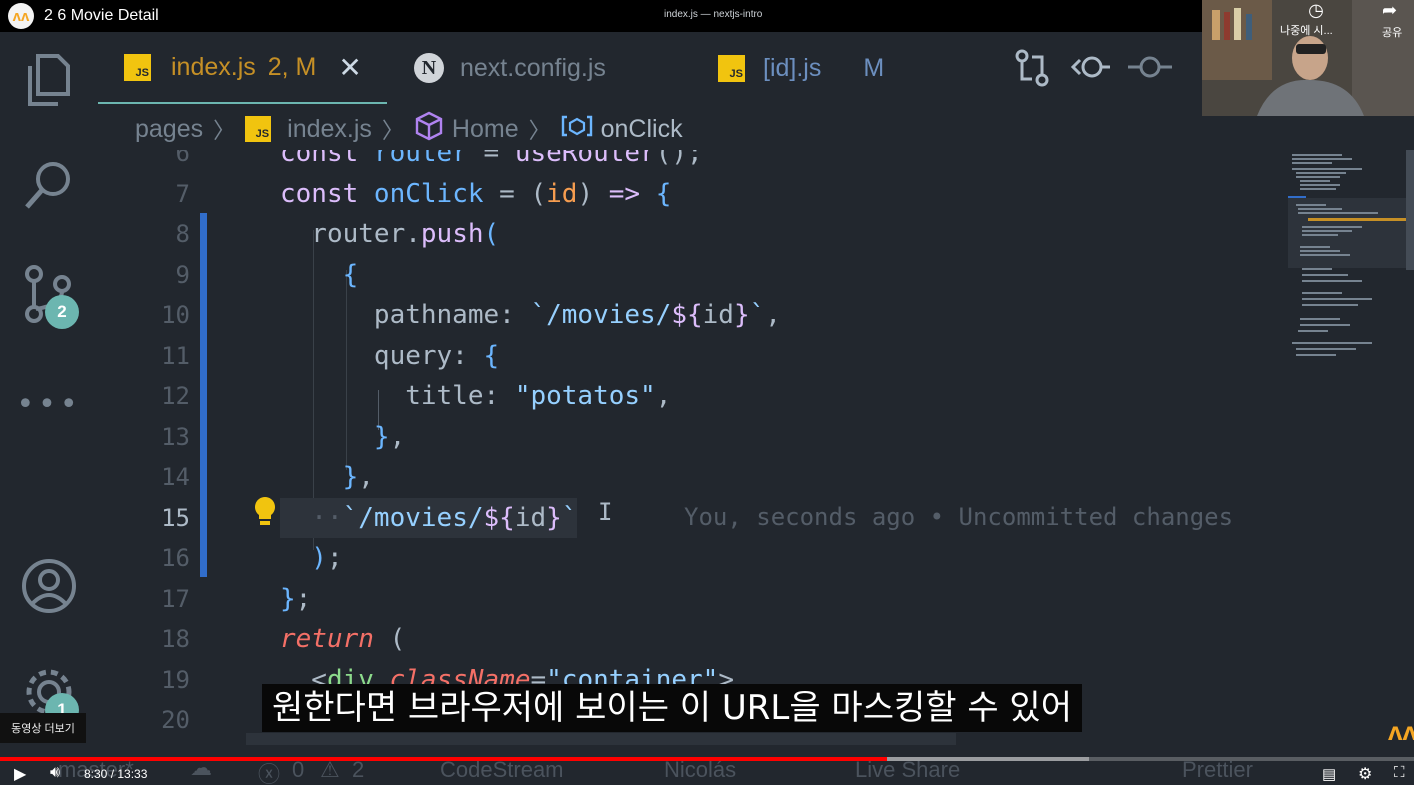  What do you see at coordinates (311, 517) in the screenshot?
I see `code-token: ··` at bounding box center [311, 517].